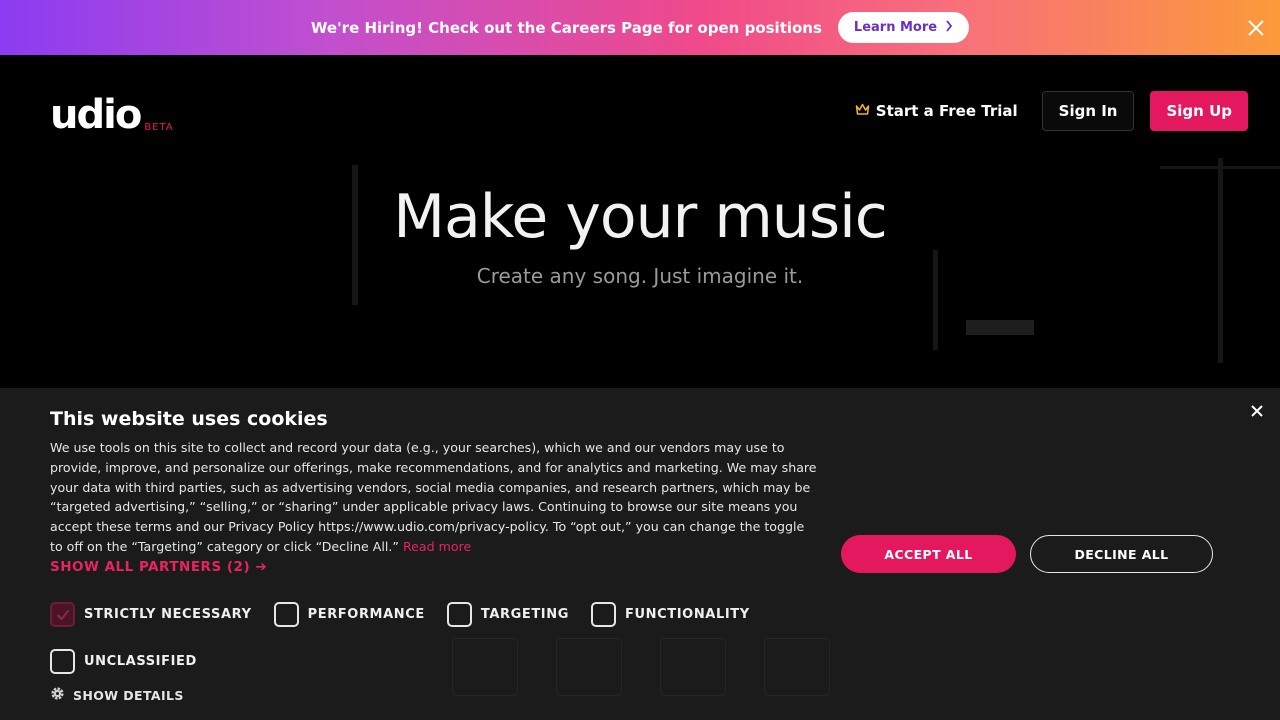 The height and width of the screenshot is (720, 1280). What do you see at coordinates (640, 217) in the screenshot?
I see `hero-title: Make your music` at bounding box center [640, 217].